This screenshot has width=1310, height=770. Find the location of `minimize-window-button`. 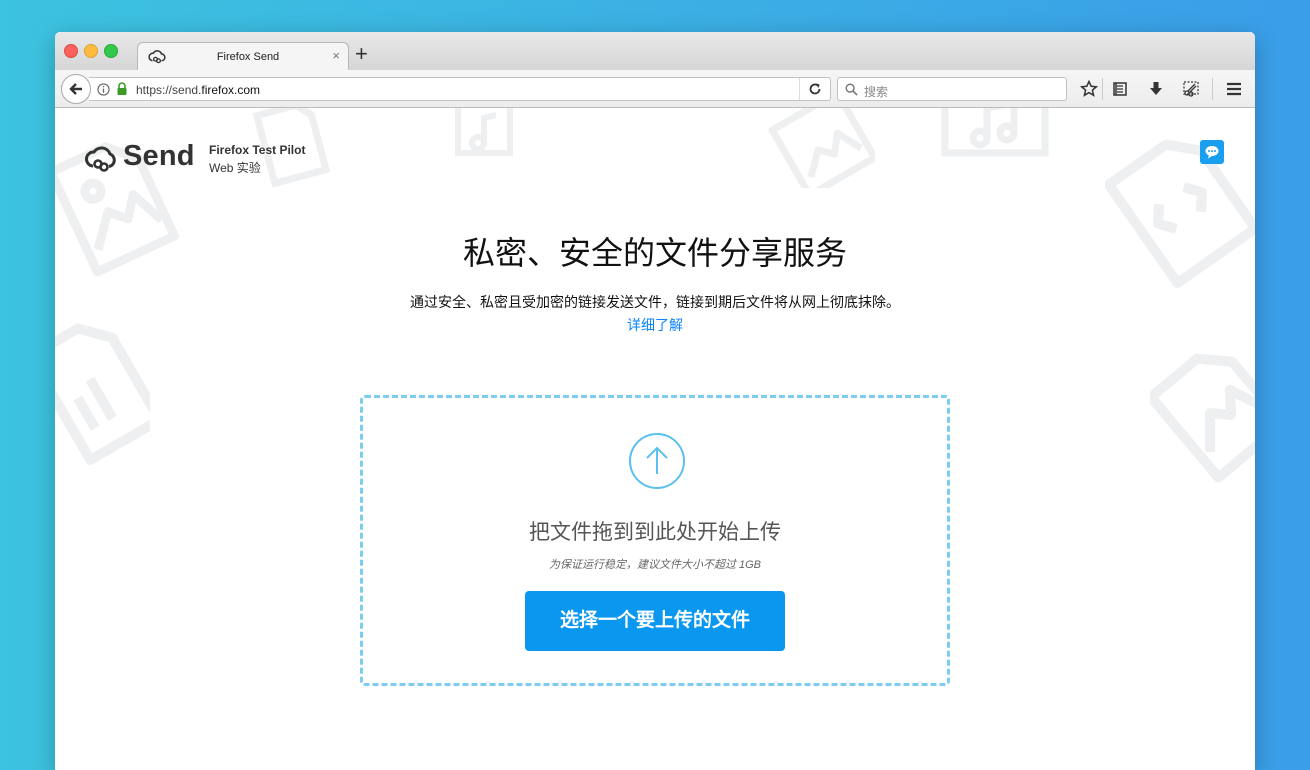

minimize-window-button is located at coordinates (91, 51).